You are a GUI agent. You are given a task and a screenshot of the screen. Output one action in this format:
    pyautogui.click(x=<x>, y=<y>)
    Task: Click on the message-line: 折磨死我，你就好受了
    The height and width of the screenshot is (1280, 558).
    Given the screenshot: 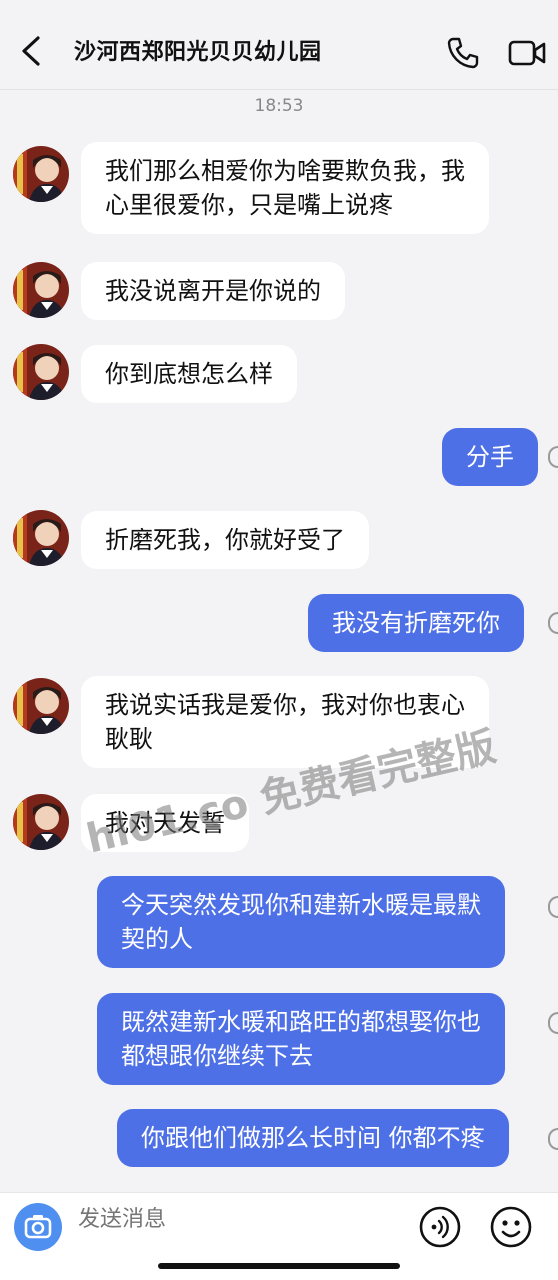 What is the action you would take?
    pyautogui.click(x=225, y=540)
    